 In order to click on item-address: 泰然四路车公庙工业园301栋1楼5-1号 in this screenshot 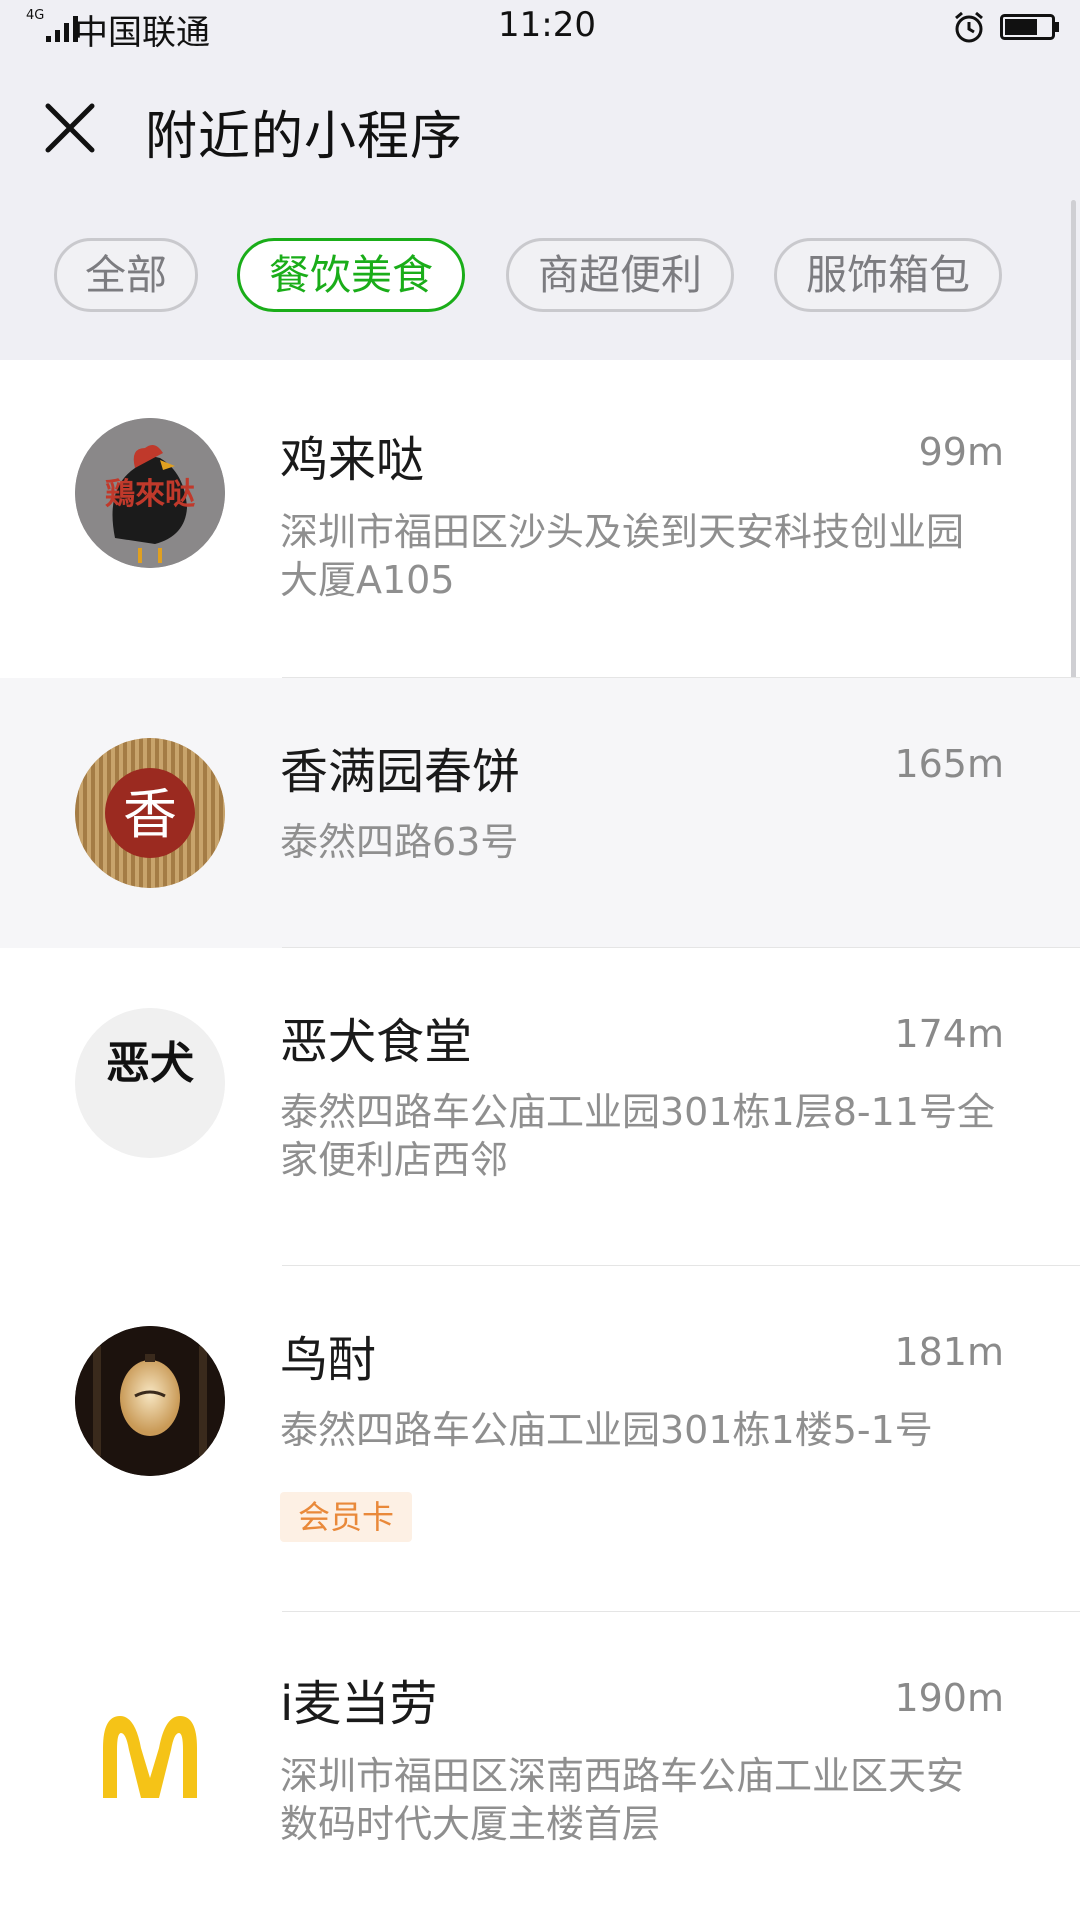, I will do `click(606, 1430)`.